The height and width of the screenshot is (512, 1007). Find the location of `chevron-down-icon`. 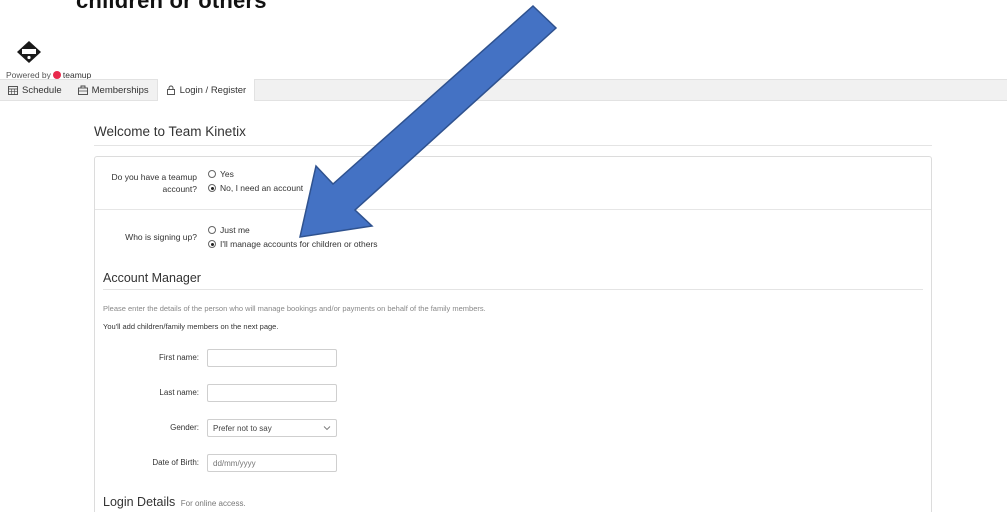

chevron-down-icon is located at coordinates (327, 428).